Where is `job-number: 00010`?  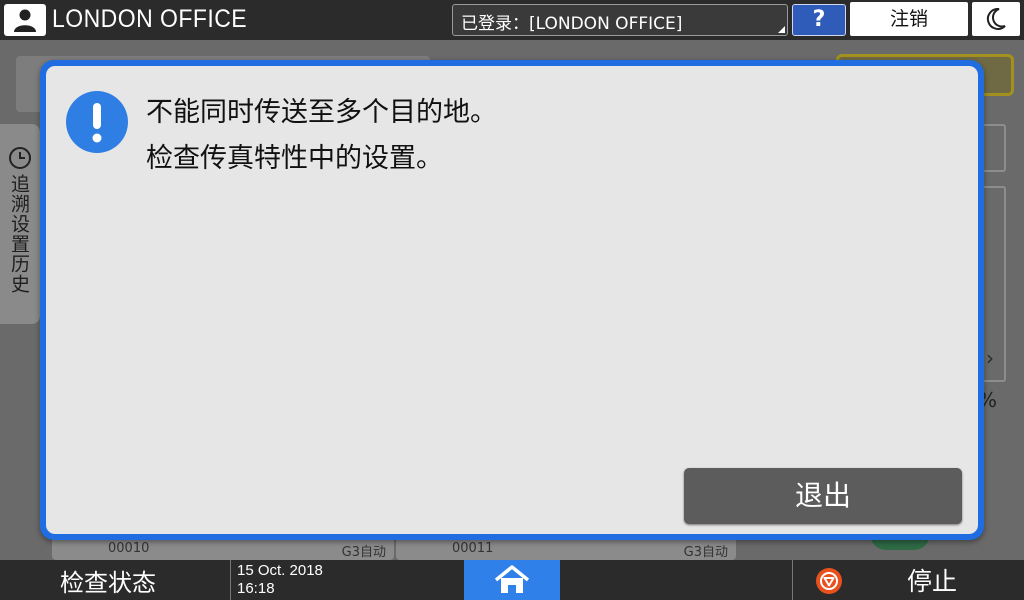
job-number: 00010 is located at coordinates (129, 548).